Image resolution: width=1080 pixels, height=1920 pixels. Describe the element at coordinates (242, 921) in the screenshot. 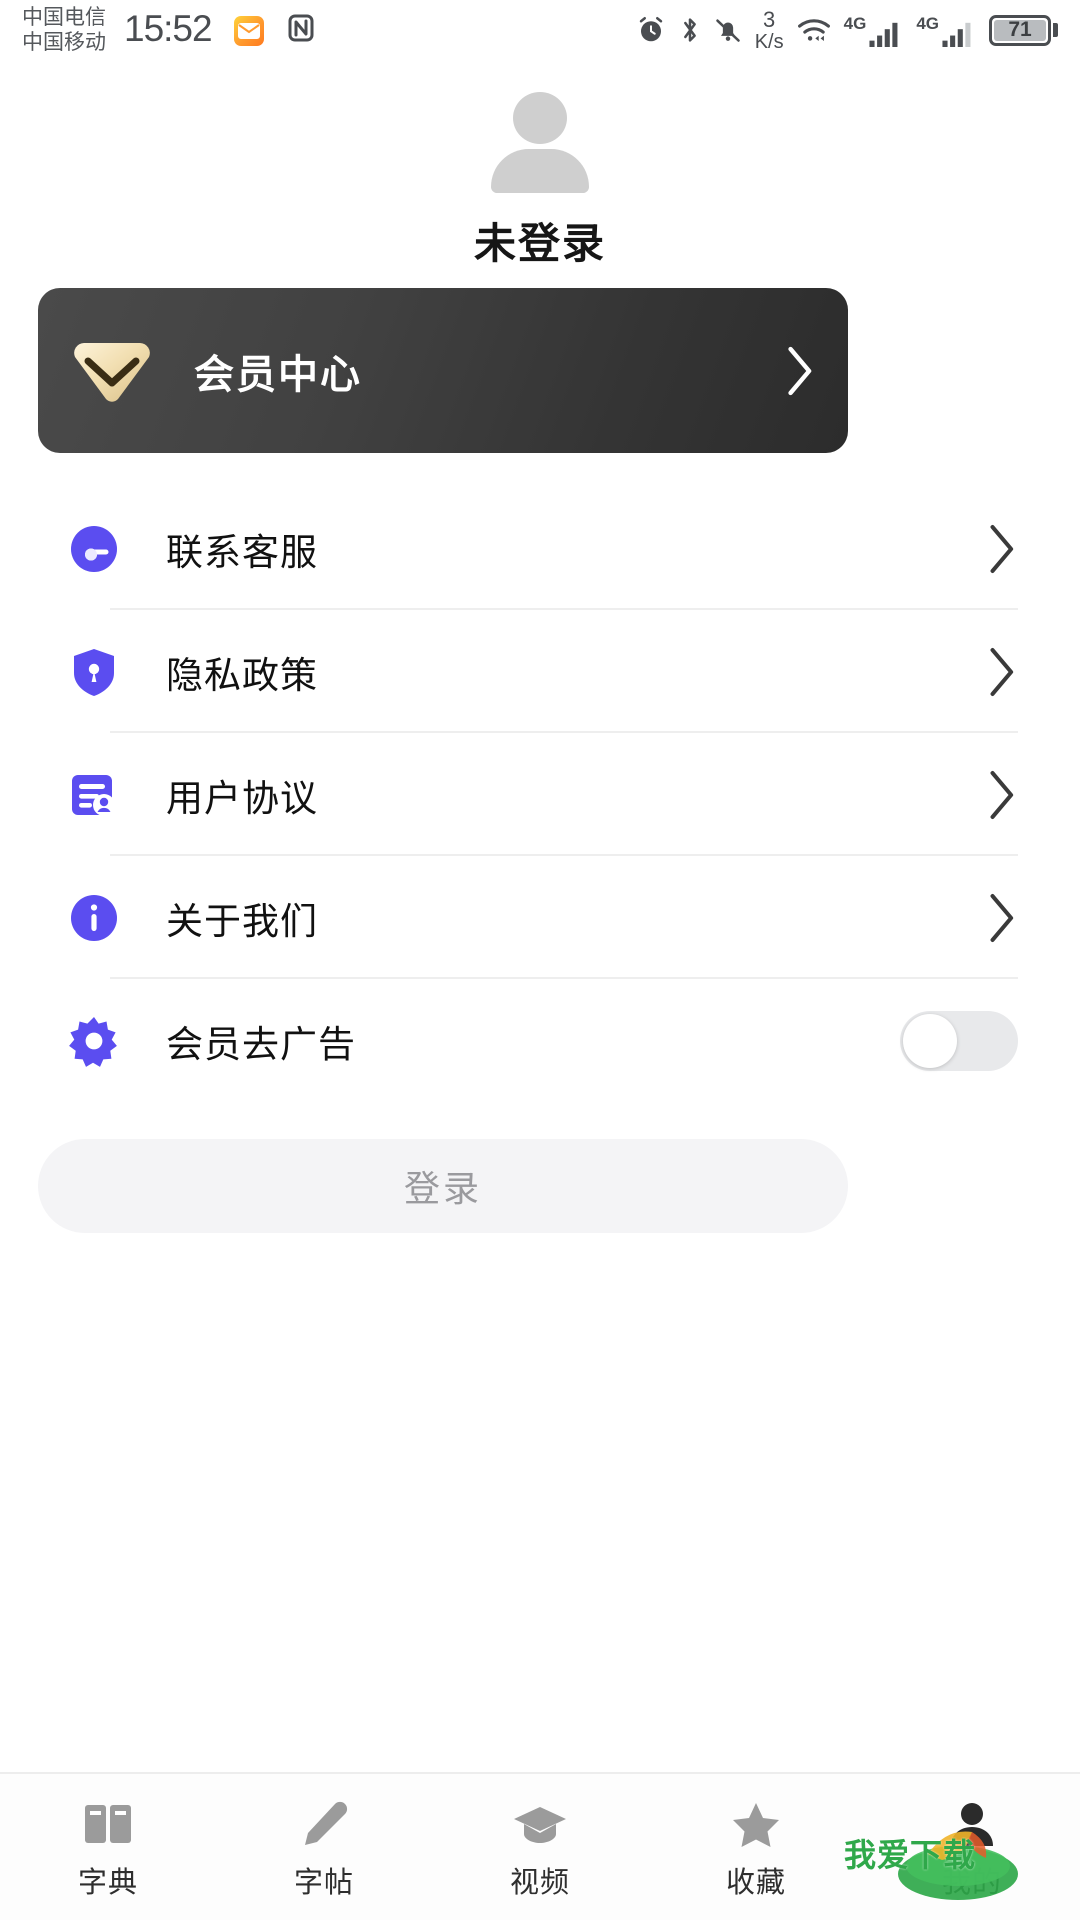

I see `menu-item-label: 关于我们` at that location.